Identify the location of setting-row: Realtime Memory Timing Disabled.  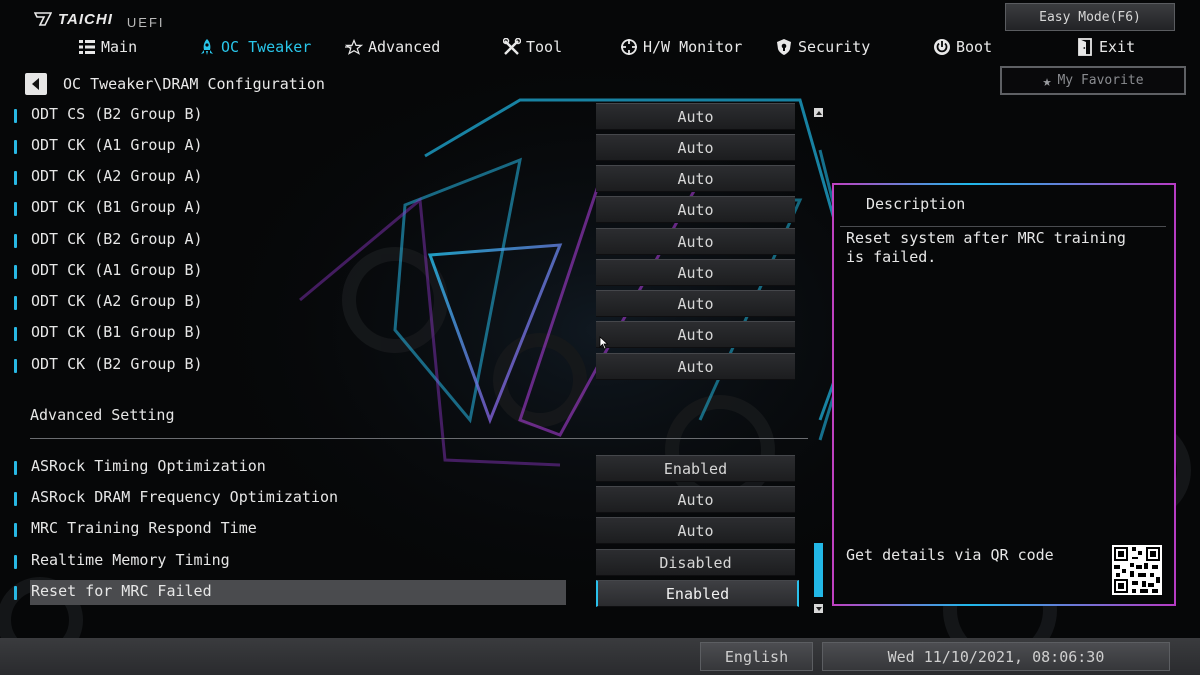
(407, 562).